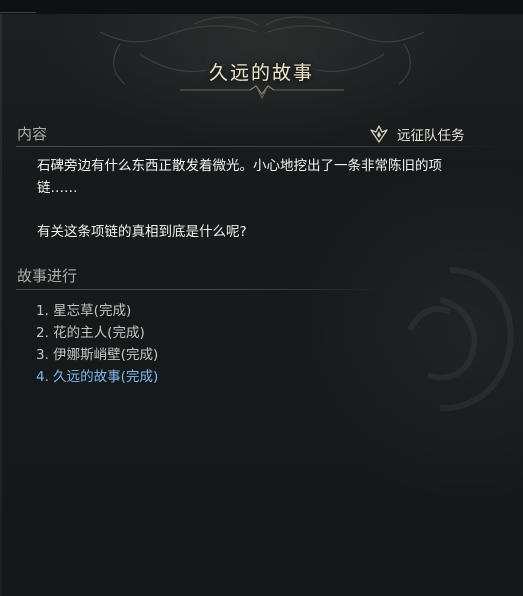 Image resolution: width=523 pixels, height=596 pixels. Describe the element at coordinates (97, 377) in the screenshot. I see `progress-item-4-current: 4. 久远的故事(完成)` at that location.